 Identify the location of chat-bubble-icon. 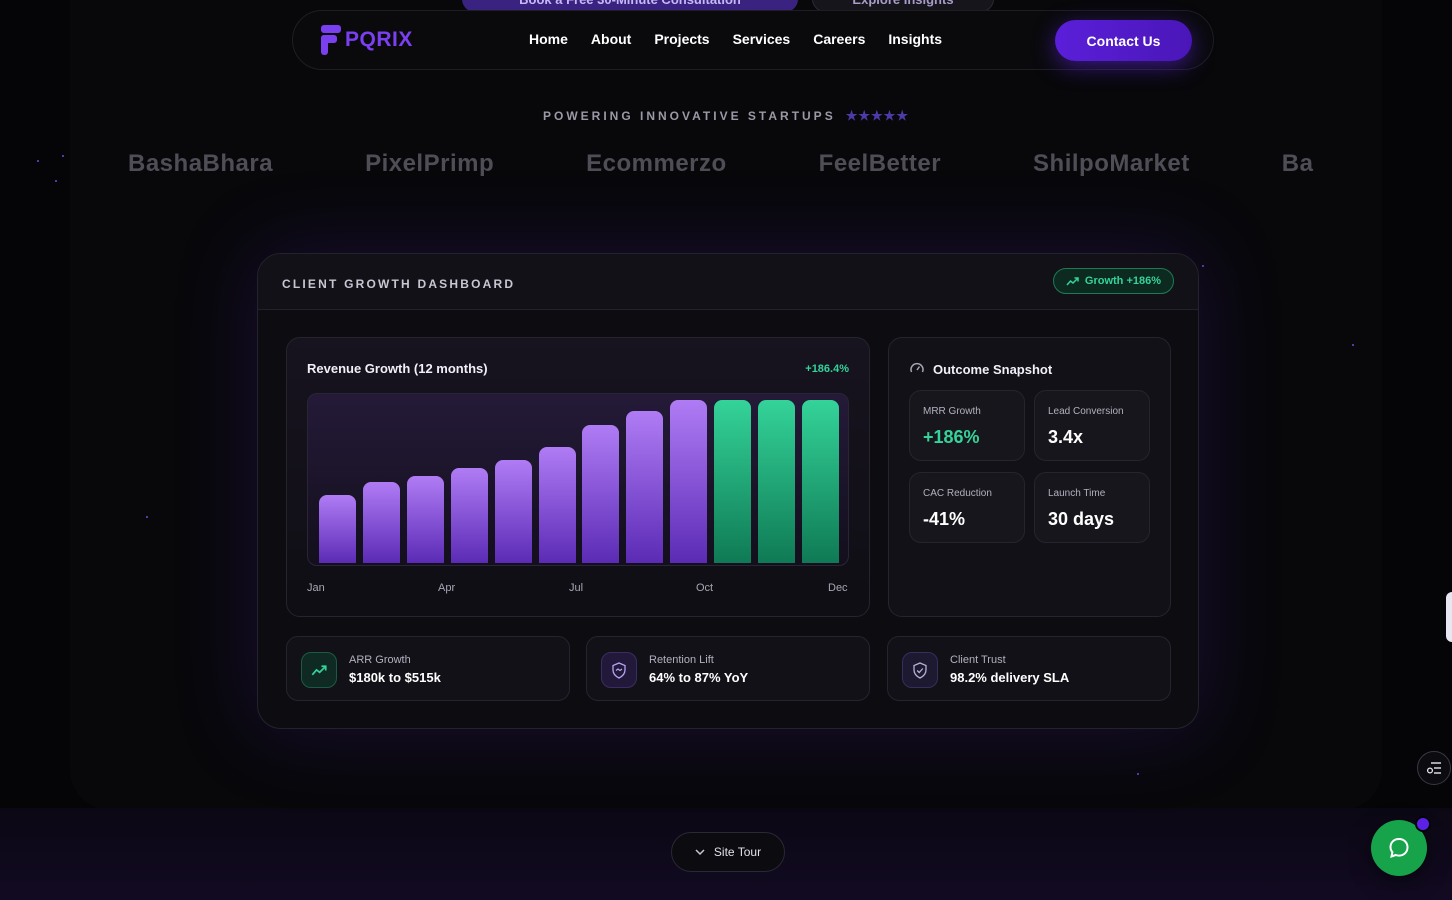
(1399, 848).